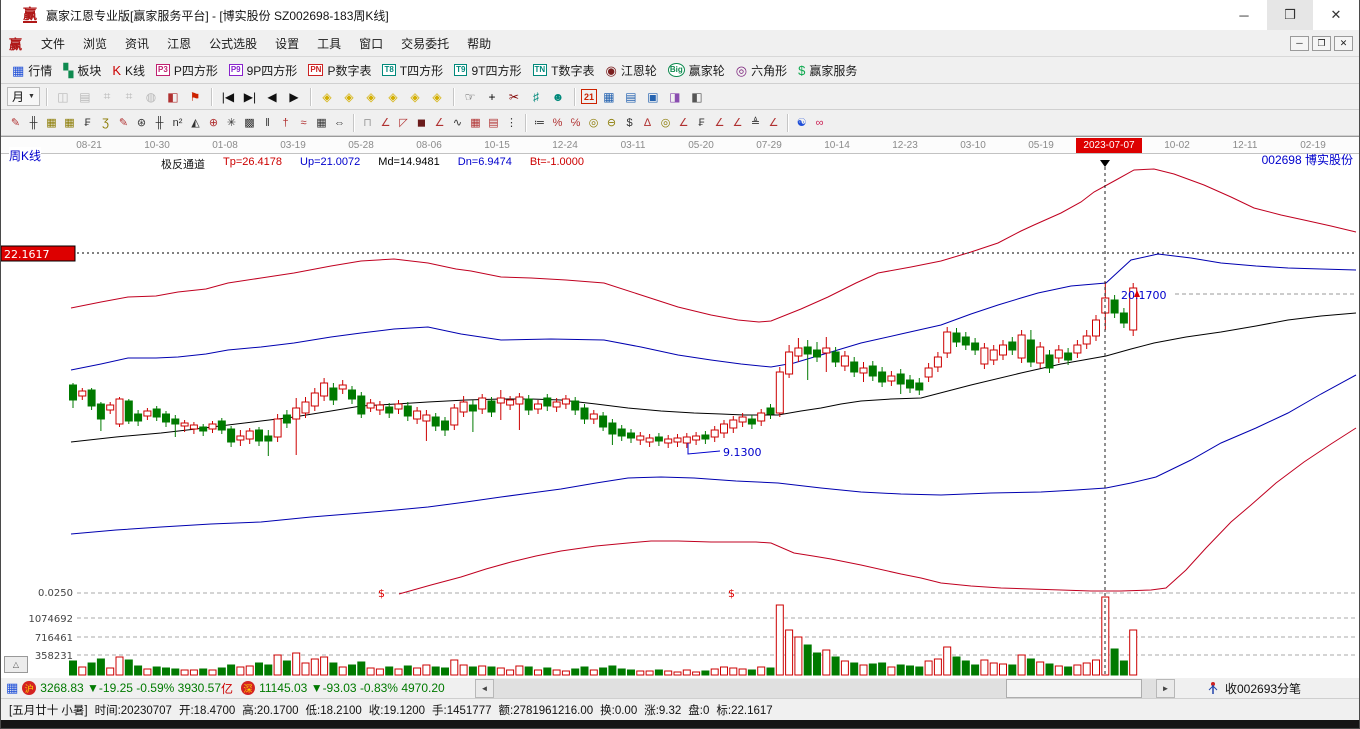 This screenshot has width=1360, height=729. What do you see at coordinates (32, 70) in the screenshot?
I see `toolbar-button-行情: ▦ 行情` at bounding box center [32, 70].